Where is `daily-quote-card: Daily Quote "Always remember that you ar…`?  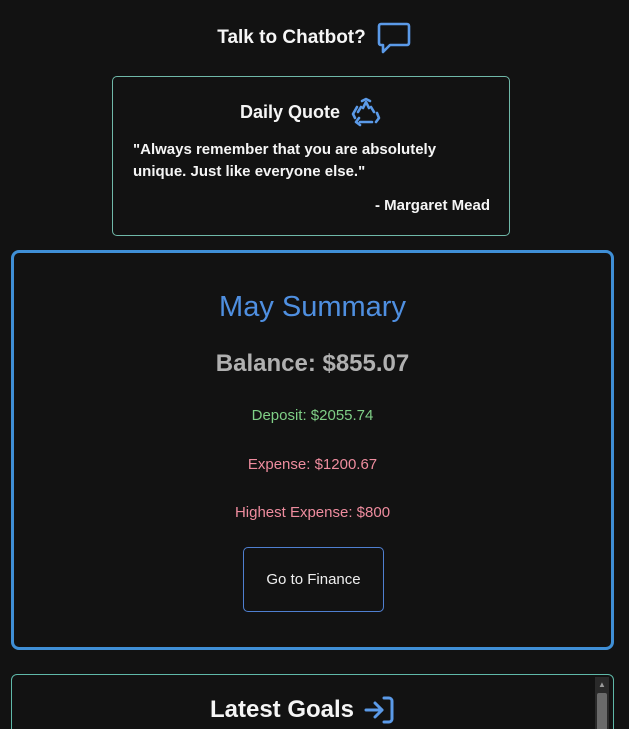 daily-quote-card: Daily Quote "Always remember that you ar… is located at coordinates (311, 156).